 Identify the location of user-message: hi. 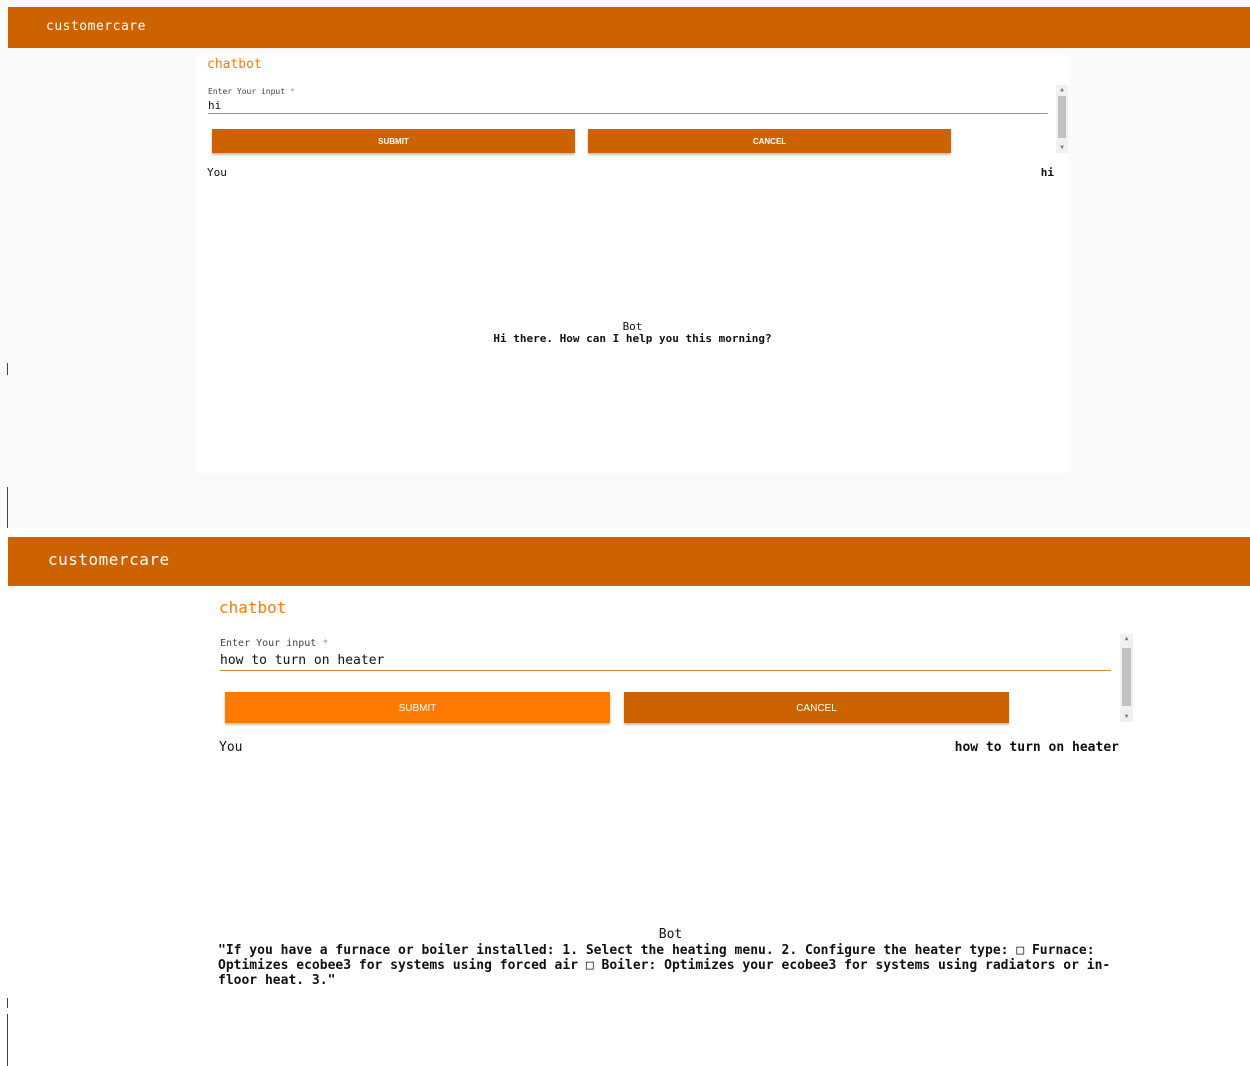
(1047, 172).